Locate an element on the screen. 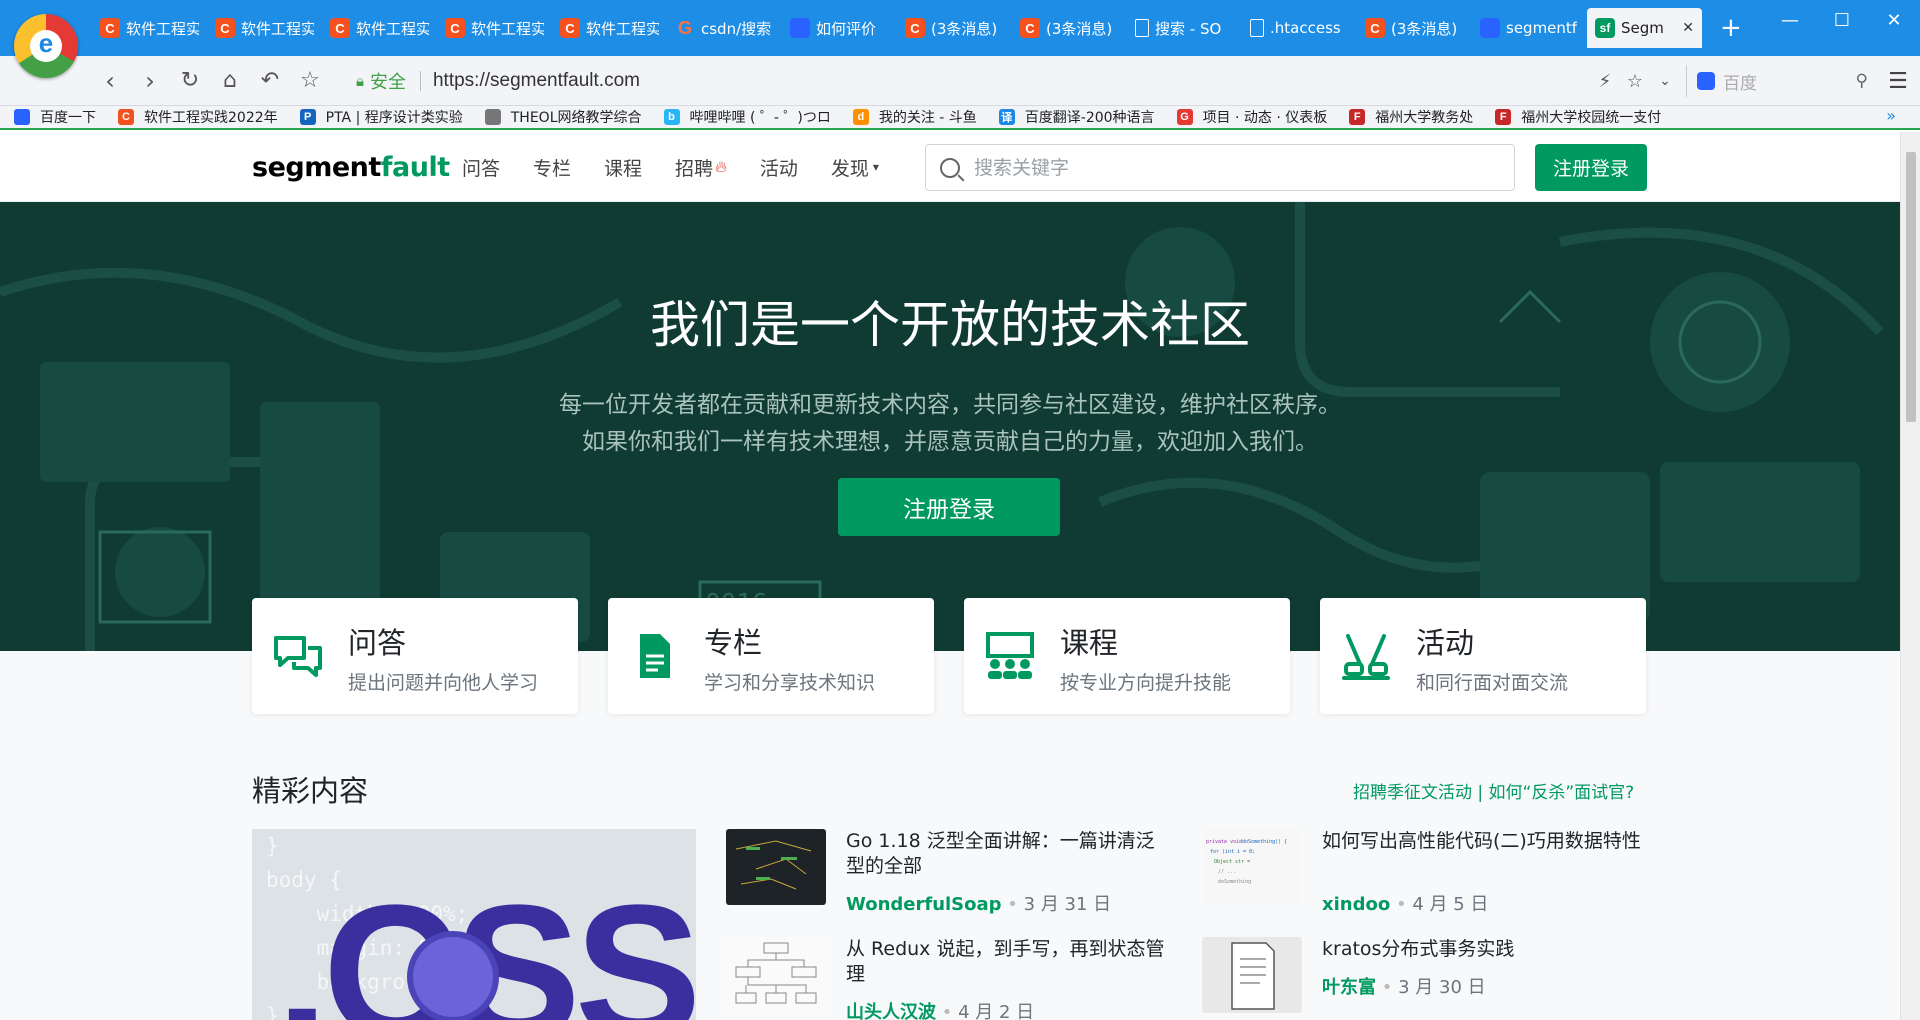 Image resolution: width=1920 pixels, height=1020 pixels. browser-search-input: 百度 ⚲ is located at coordinates (1781, 81).